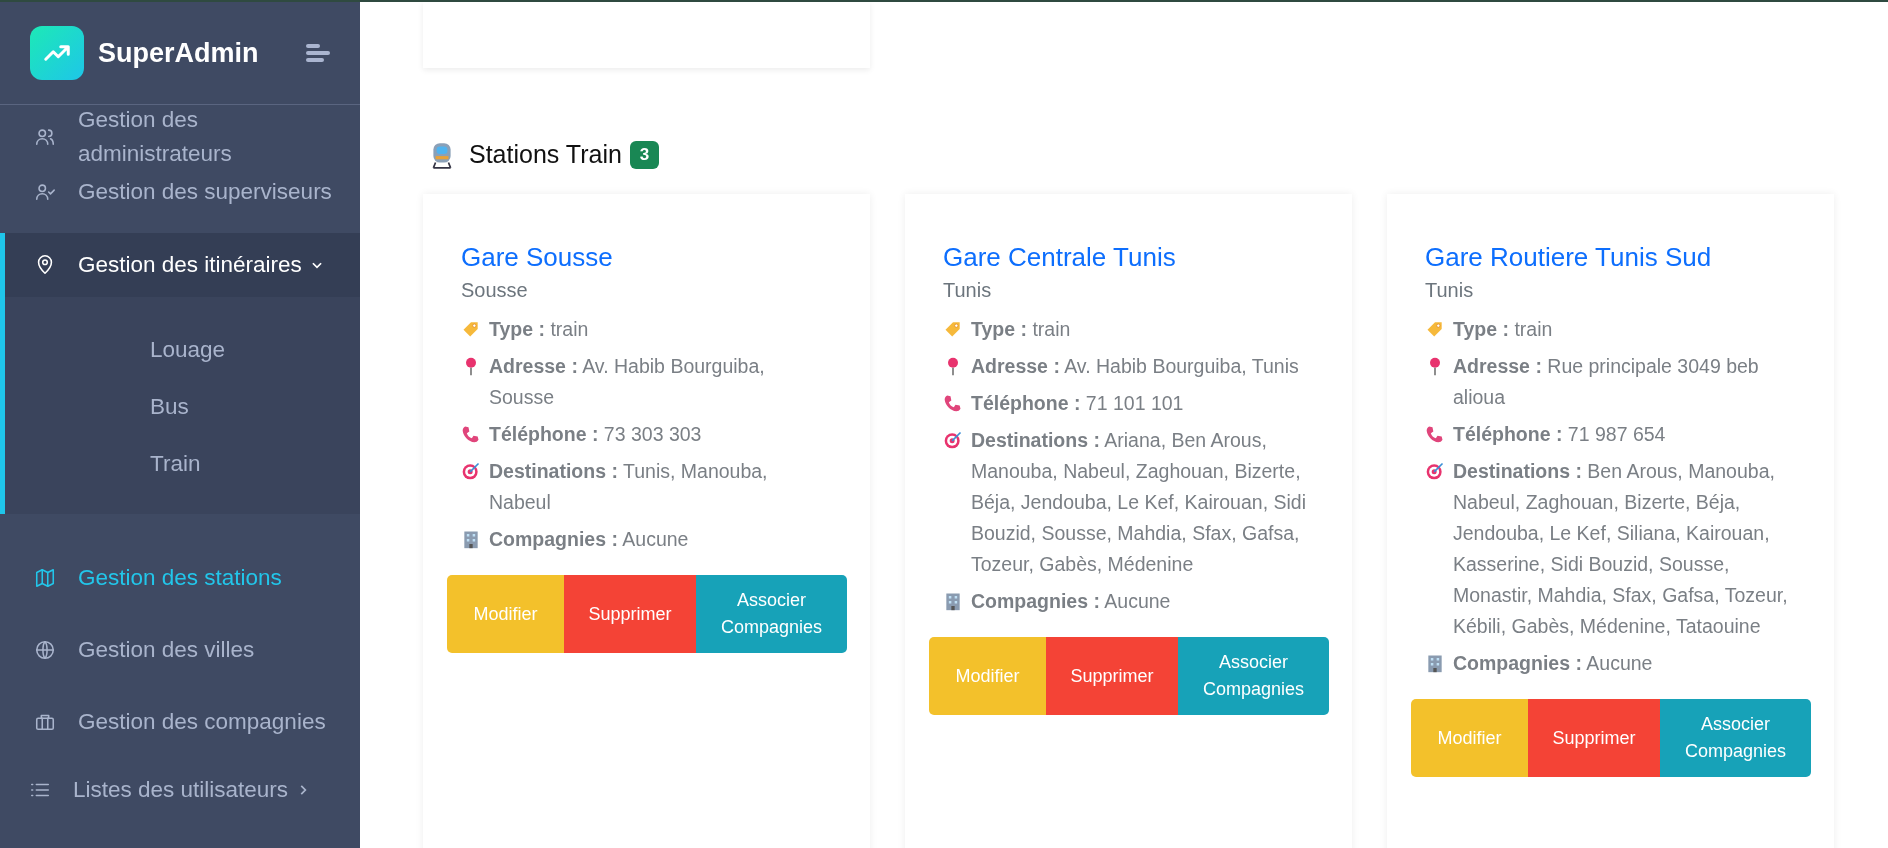 Image resolution: width=1888 pixels, height=848 pixels. Describe the element at coordinates (1606, 382) in the screenshot. I see `station-detail: Adresse : Rue principale 3049 beb alioua` at that location.